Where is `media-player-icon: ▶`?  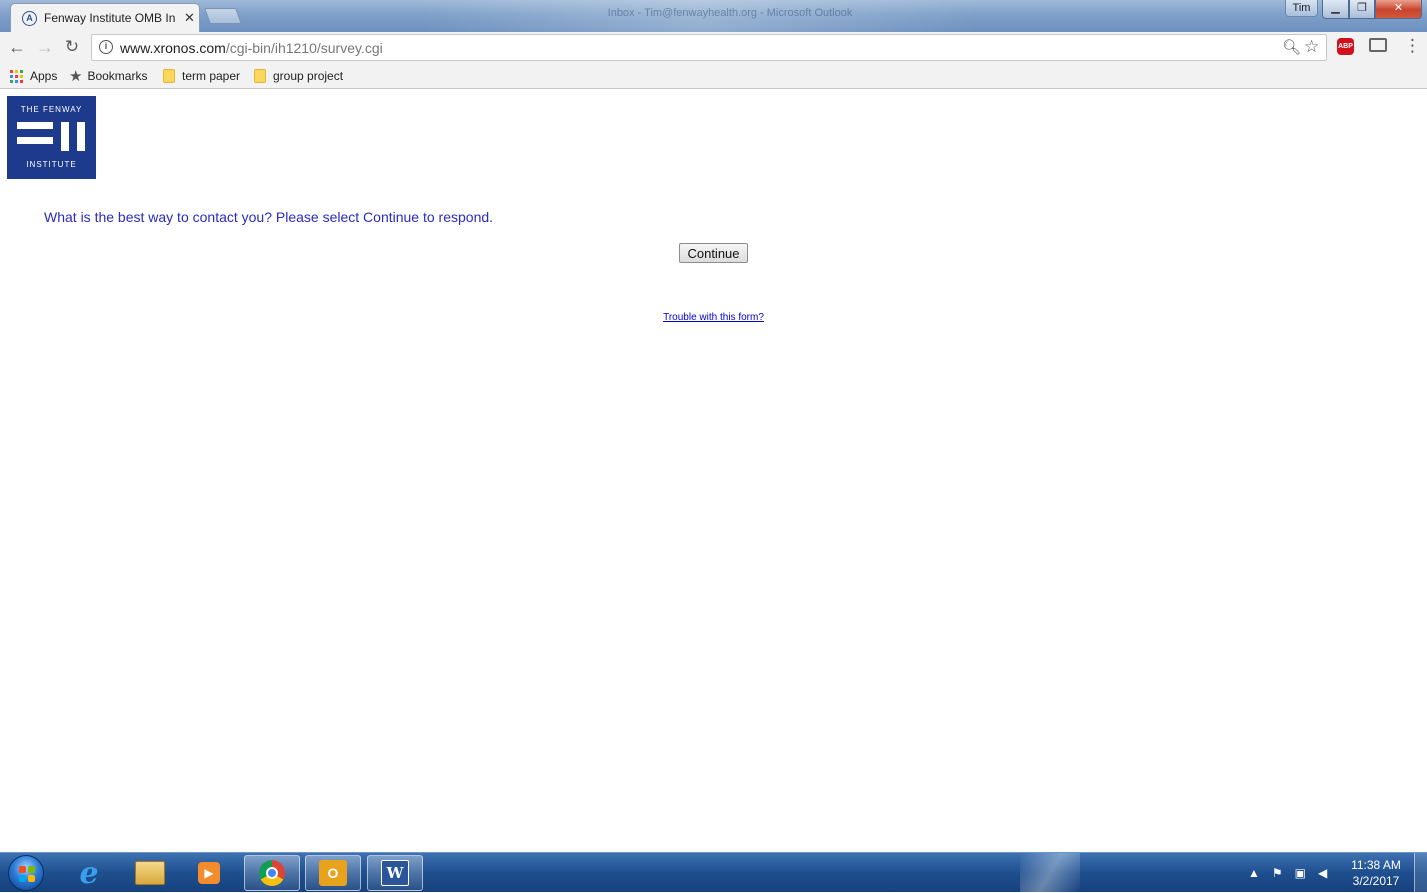
media-player-icon: ▶ is located at coordinates (209, 873).